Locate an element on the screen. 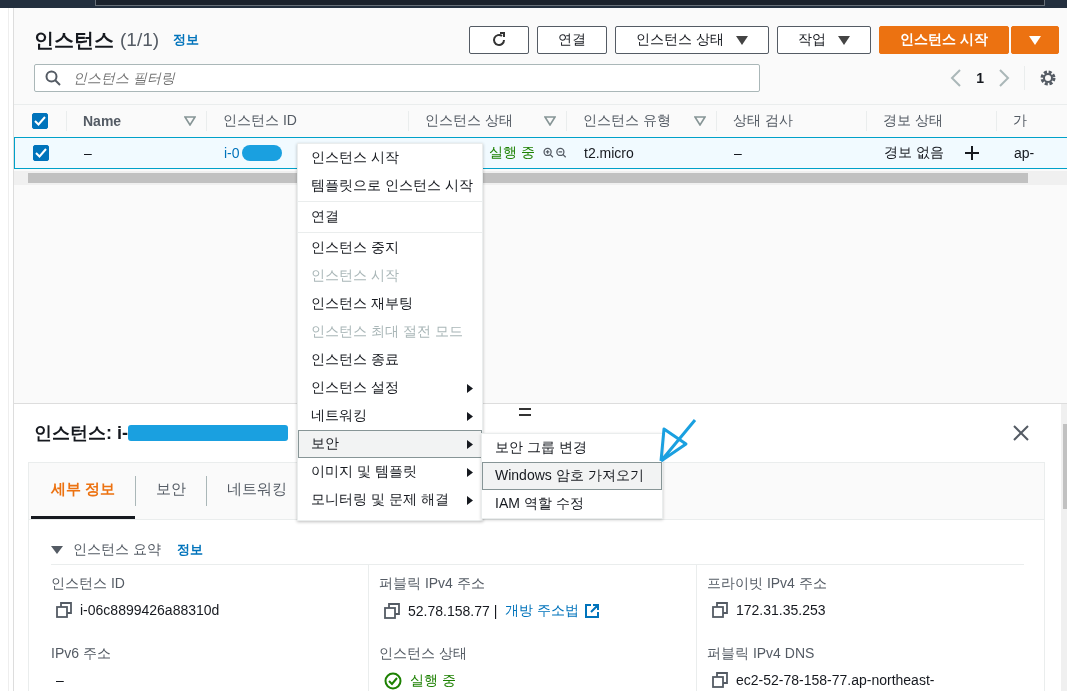  search-icon is located at coordinates (53, 78).